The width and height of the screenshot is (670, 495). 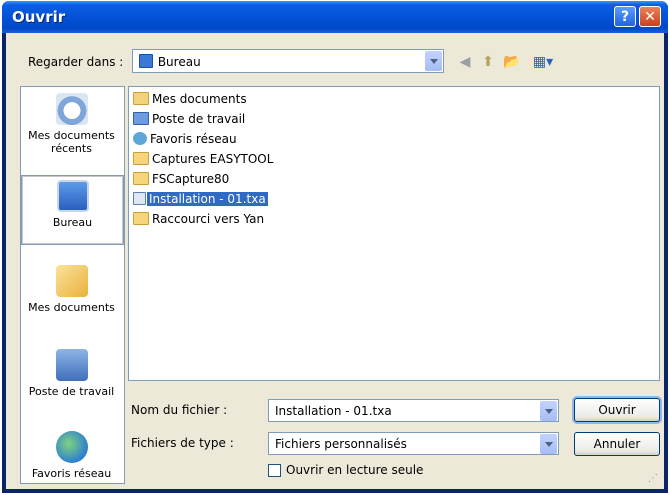 I want to click on readonly-checkbox, so click(x=274, y=470).